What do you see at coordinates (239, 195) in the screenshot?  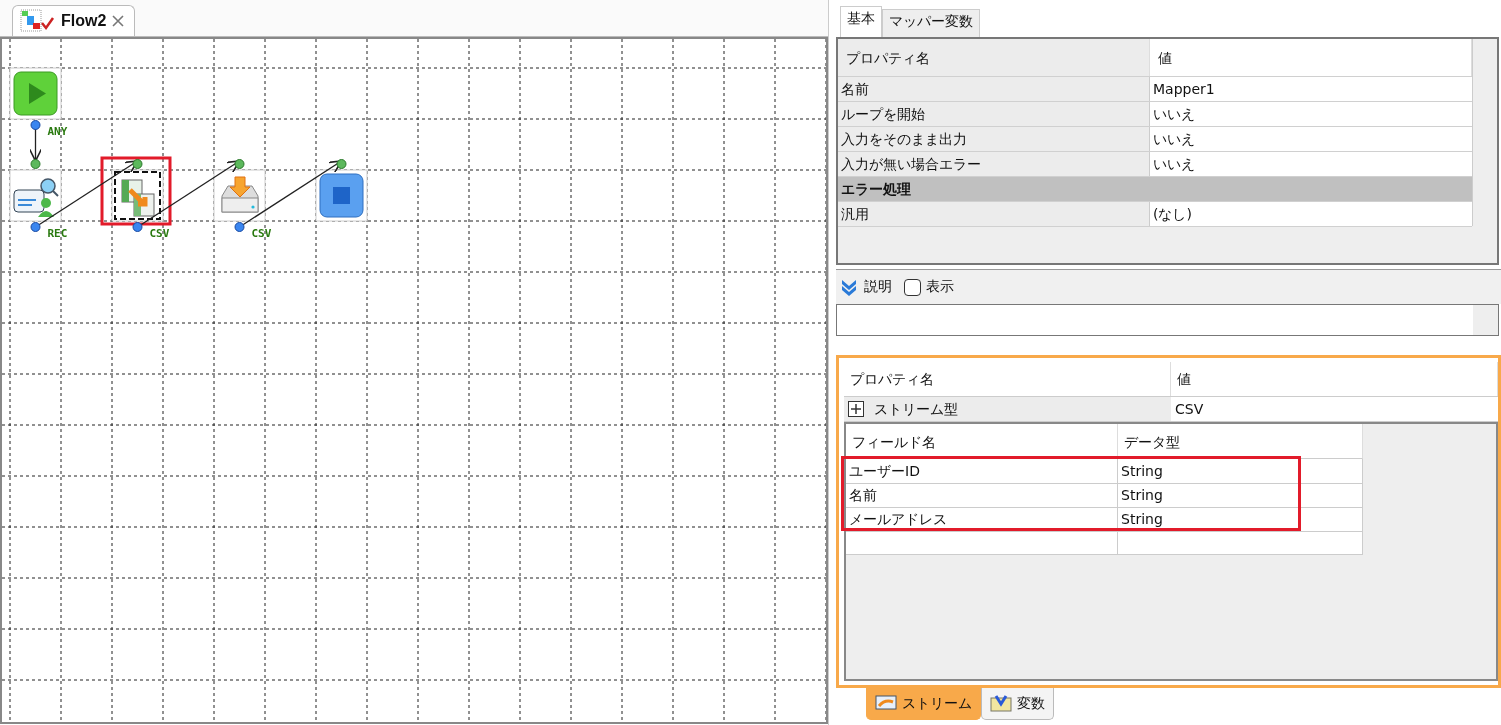 I see `writer-node` at bounding box center [239, 195].